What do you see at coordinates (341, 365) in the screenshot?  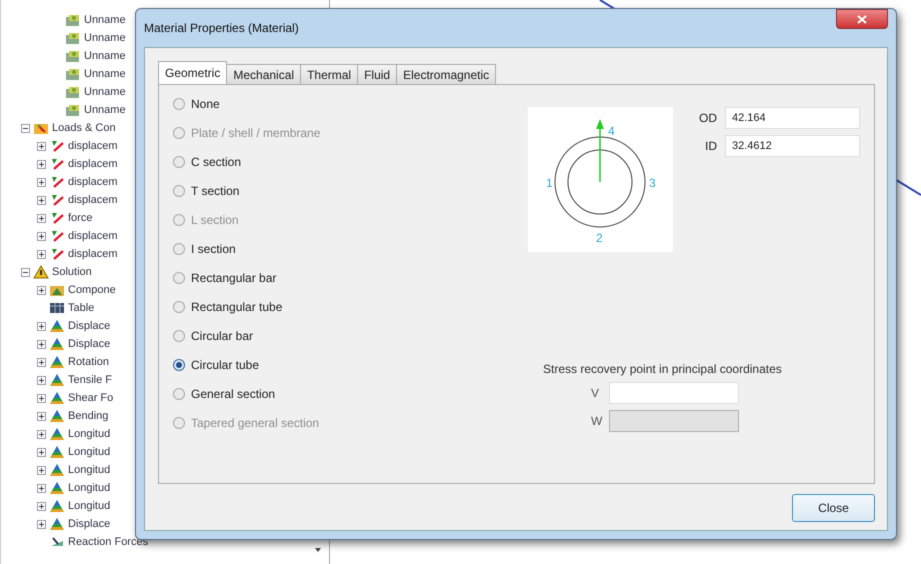 I see `section-radio: Circular tube` at bounding box center [341, 365].